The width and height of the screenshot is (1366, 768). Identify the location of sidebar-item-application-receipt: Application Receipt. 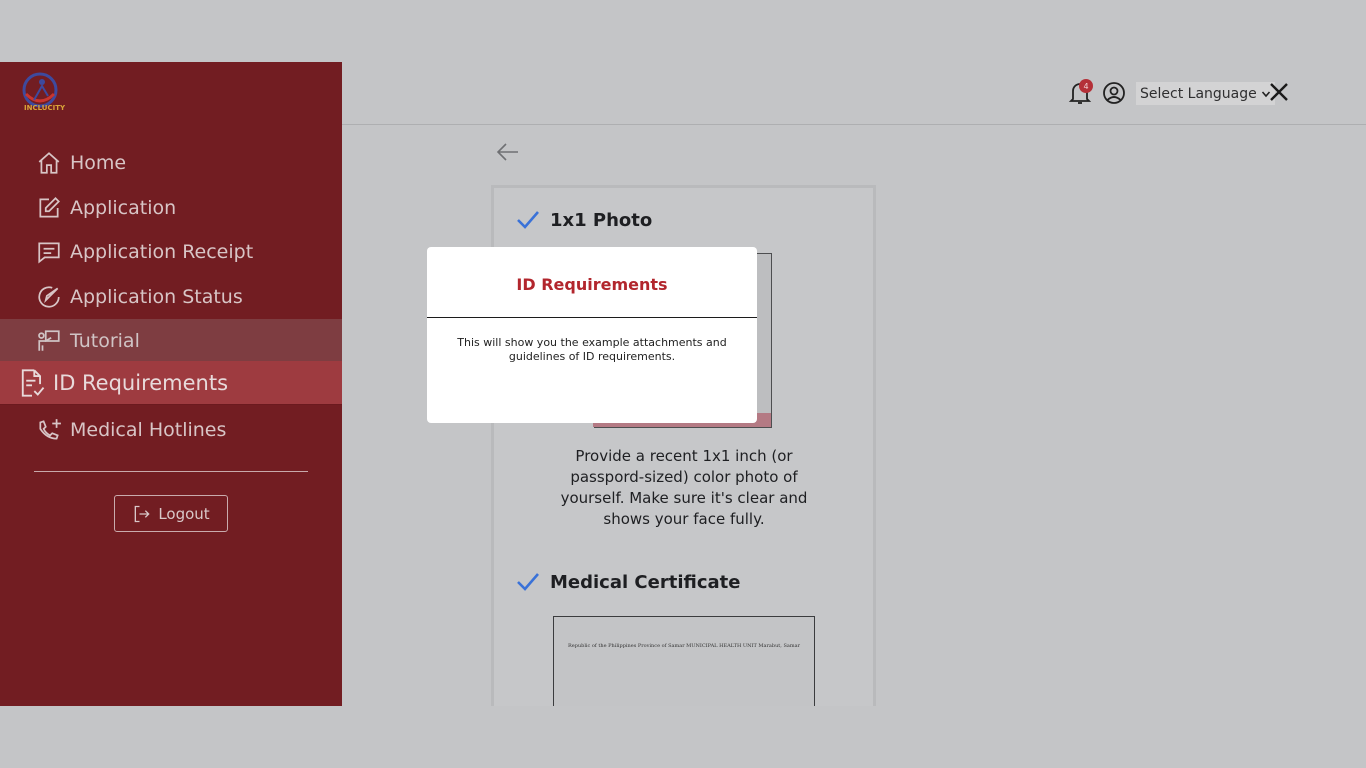
(171, 252).